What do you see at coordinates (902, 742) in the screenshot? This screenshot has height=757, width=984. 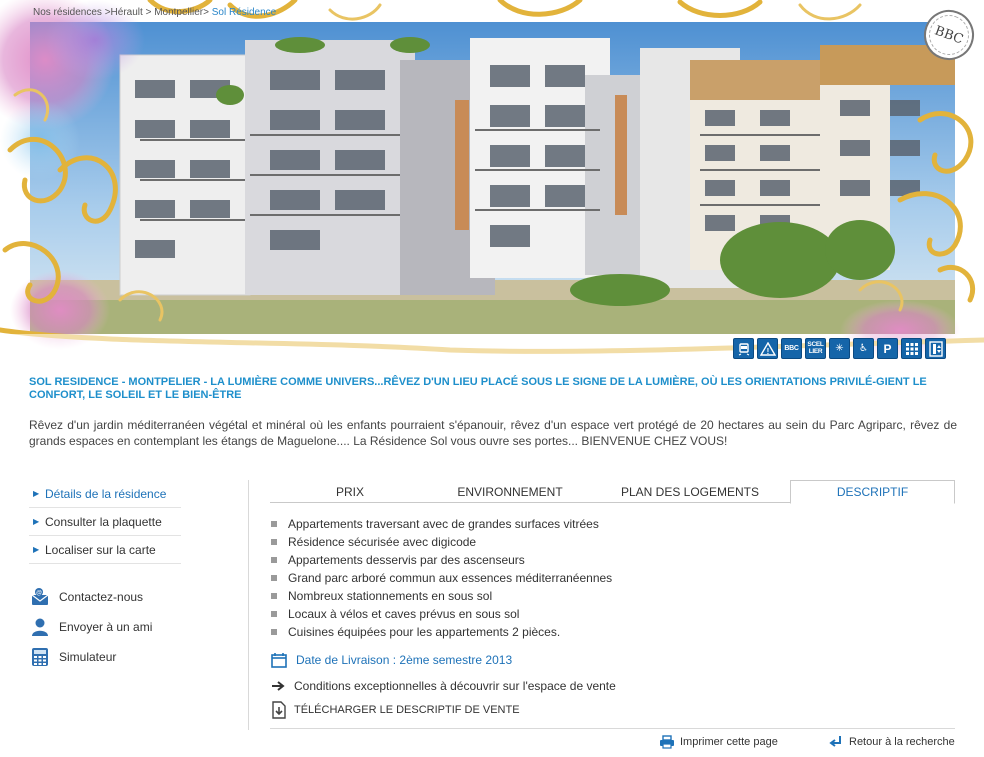 I see `back-to-search-label: Retour à la recherche` at bounding box center [902, 742].